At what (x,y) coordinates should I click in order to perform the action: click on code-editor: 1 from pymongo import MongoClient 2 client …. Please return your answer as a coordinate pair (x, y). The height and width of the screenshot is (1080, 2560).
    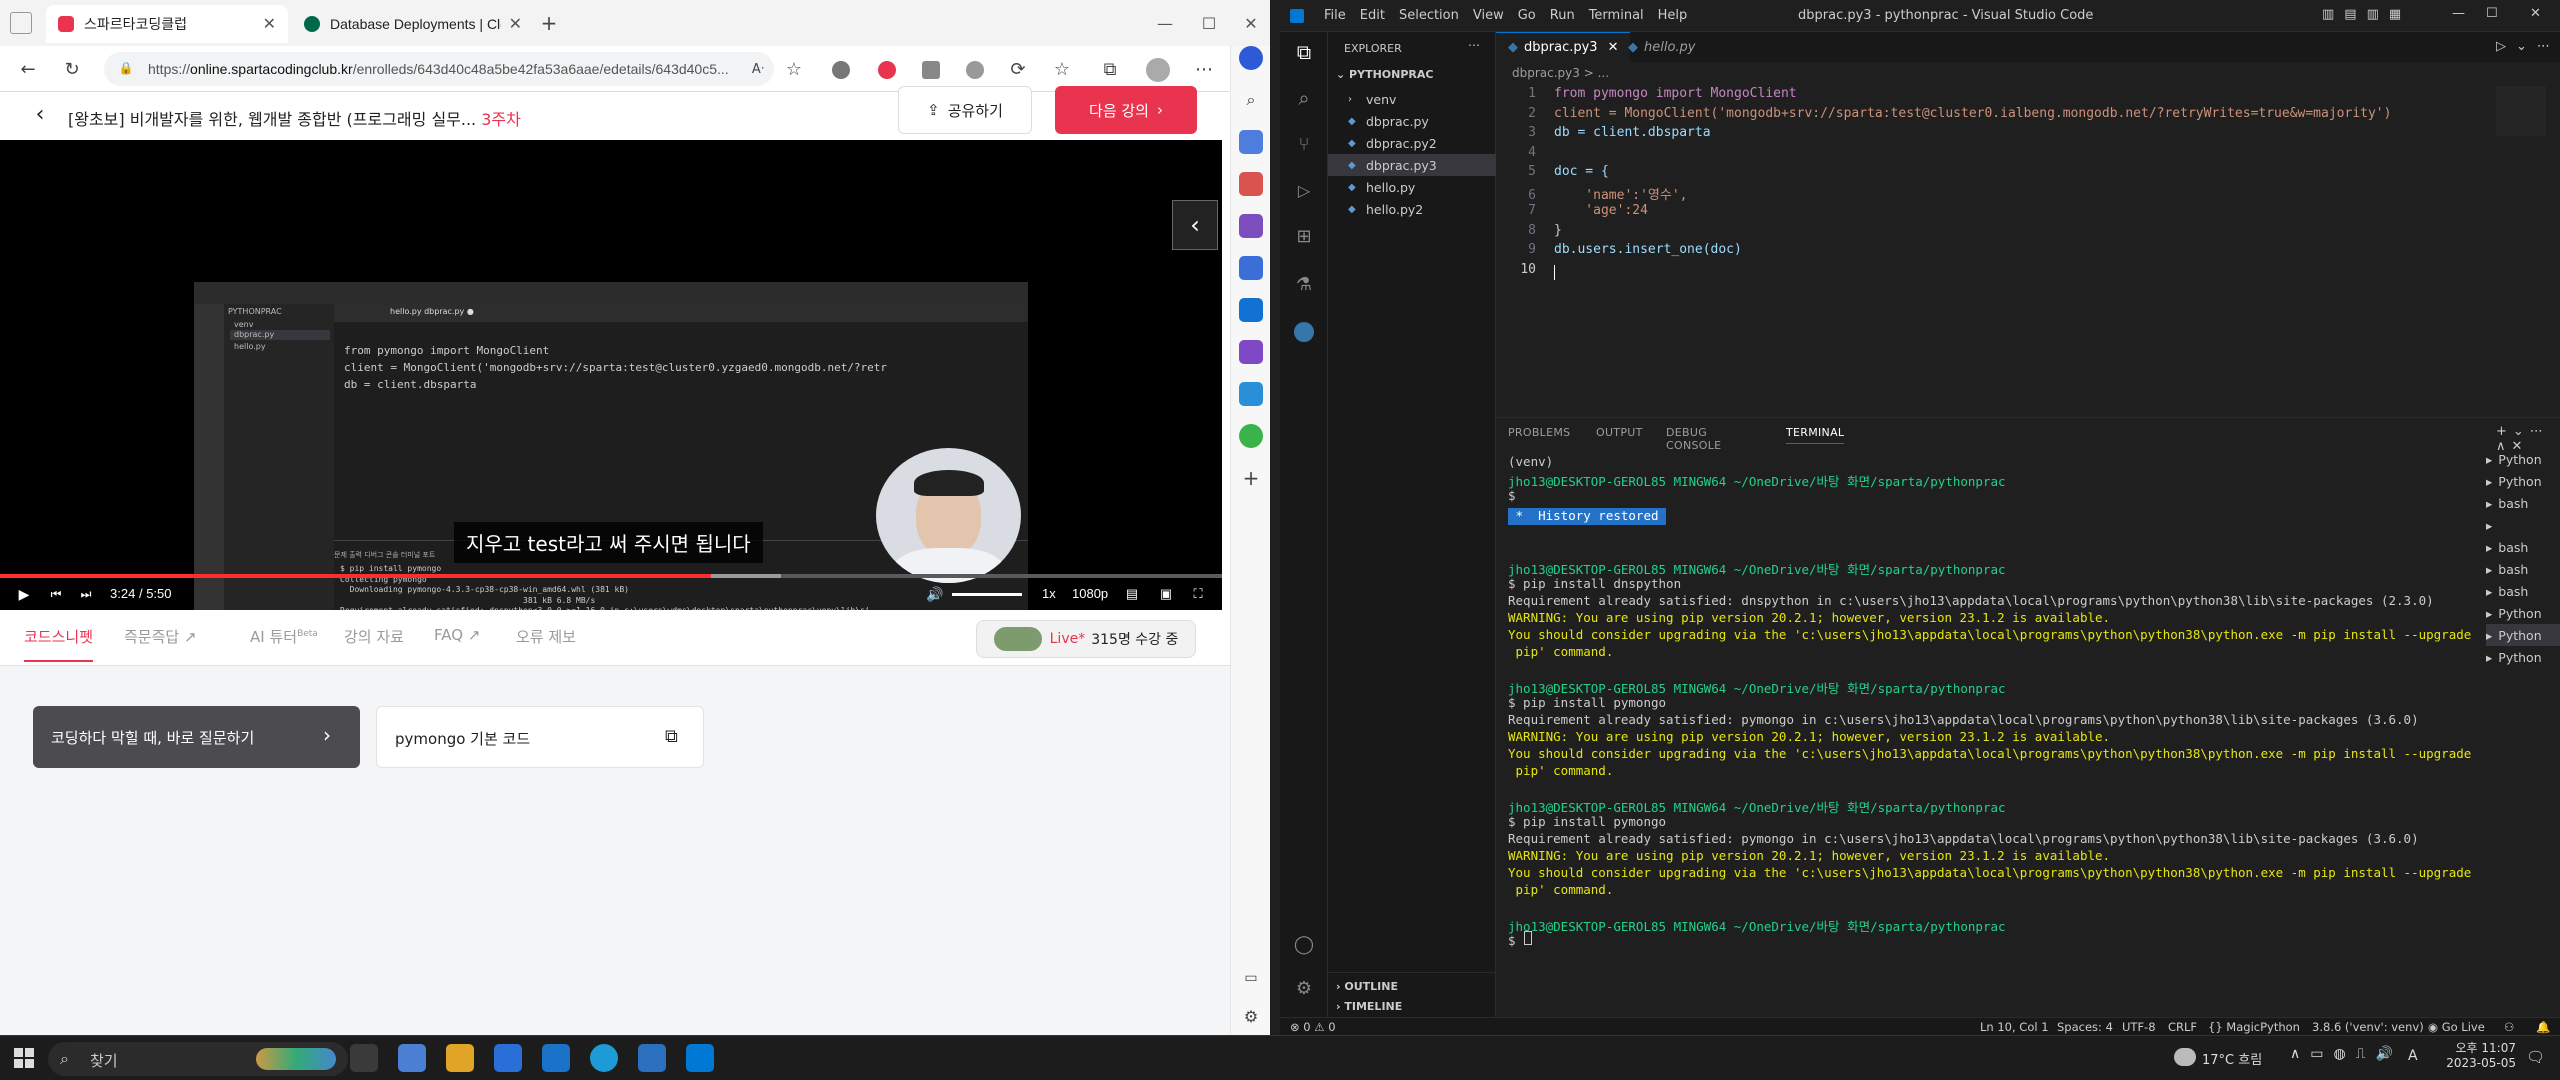
    Looking at the image, I should click on (1943, 183).